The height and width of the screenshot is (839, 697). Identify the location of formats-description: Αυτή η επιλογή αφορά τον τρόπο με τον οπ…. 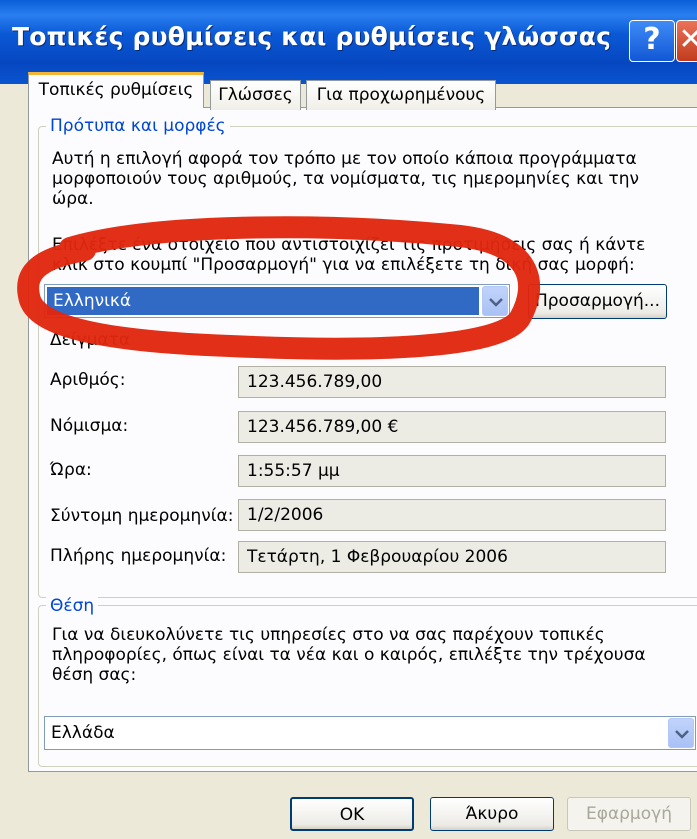
(345, 179).